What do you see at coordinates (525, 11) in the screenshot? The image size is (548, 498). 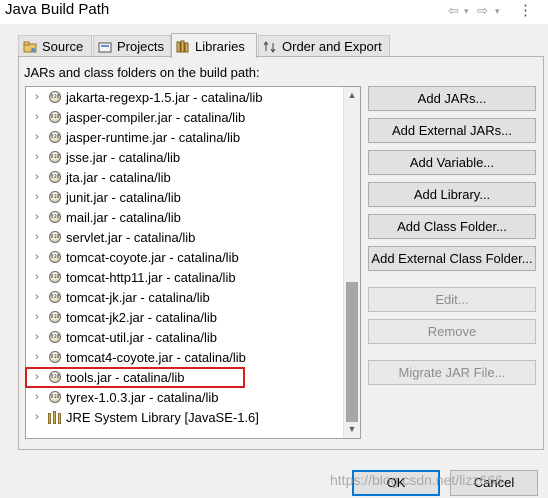 I see `view-menu-icon: ⋮` at bounding box center [525, 11].